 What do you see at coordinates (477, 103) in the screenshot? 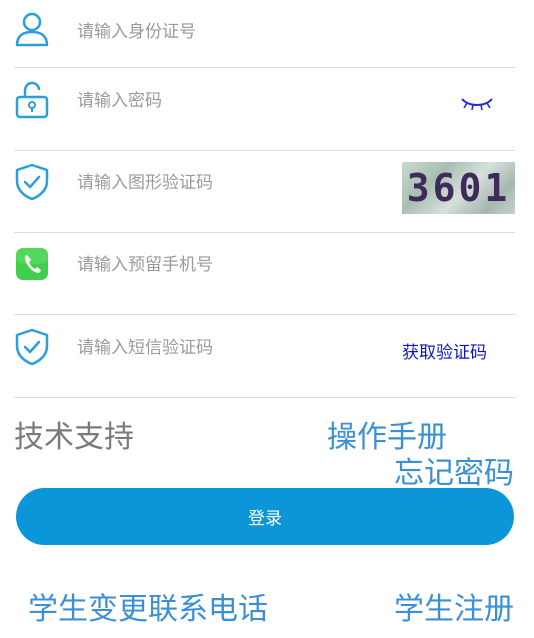
I see `eye-closed-icon` at bounding box center [477, 103].